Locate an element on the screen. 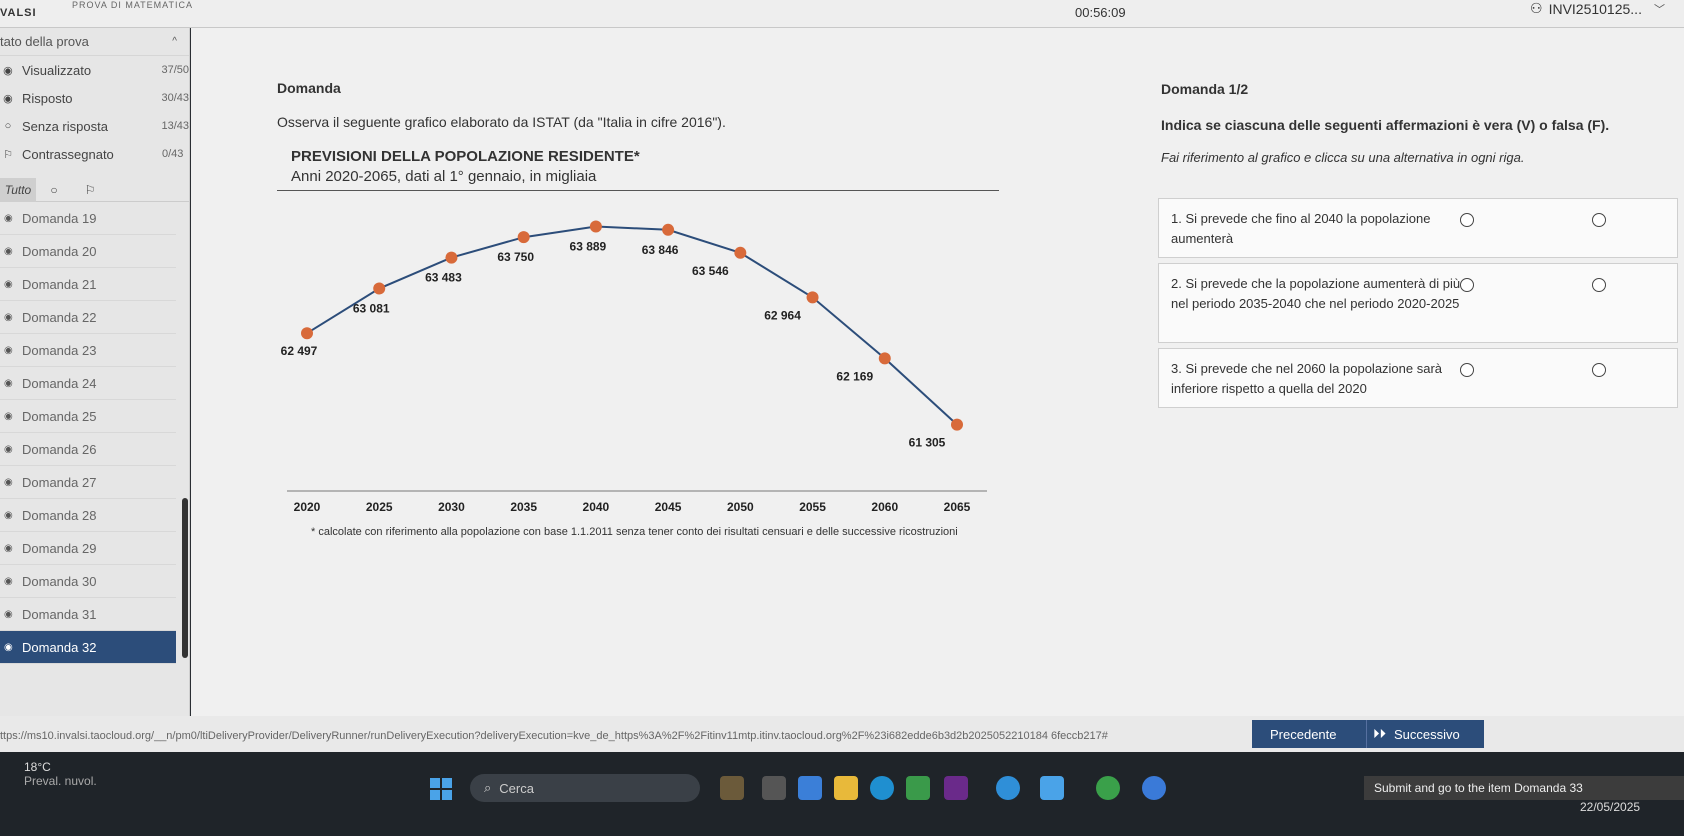 The image size is (1684, 836). chart-title: PREVISIONI DELLA POPOLAZIONE RESIDENTE* is located at coordinates (465, 156).